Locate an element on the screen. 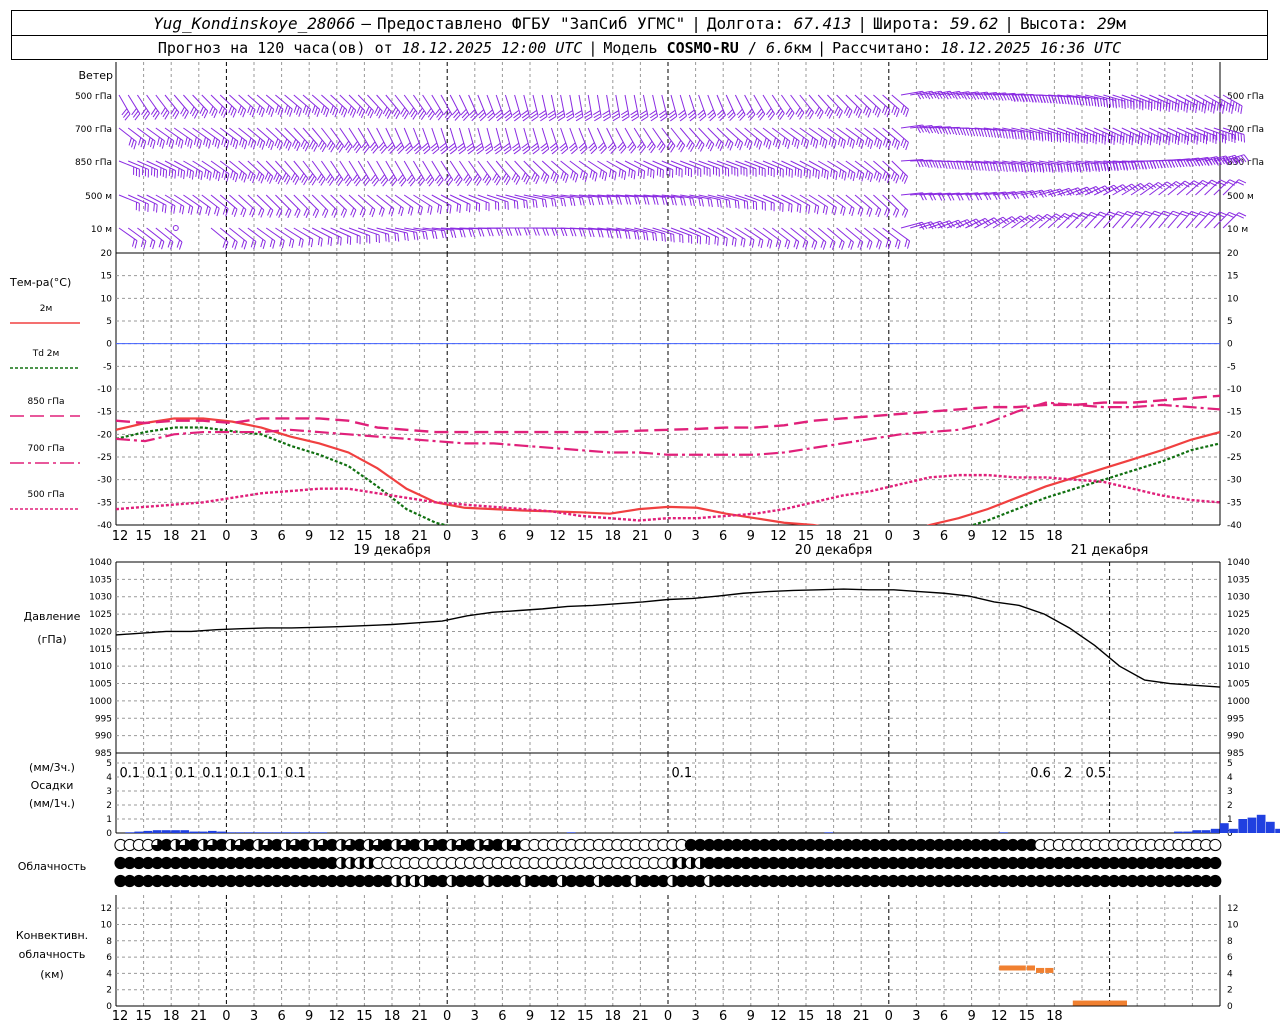  y-tick-label: 20 is located at coordinates (1233, 254).